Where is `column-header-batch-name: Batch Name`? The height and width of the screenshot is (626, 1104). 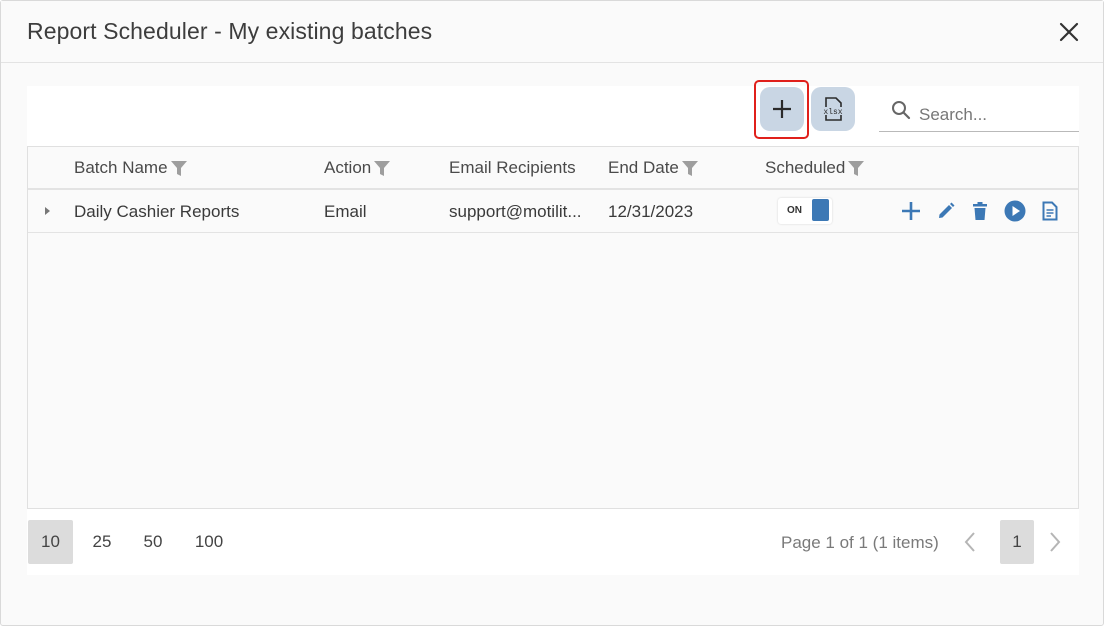 column-header-batch-name: Batch Name is located at coordinates (131, 168).